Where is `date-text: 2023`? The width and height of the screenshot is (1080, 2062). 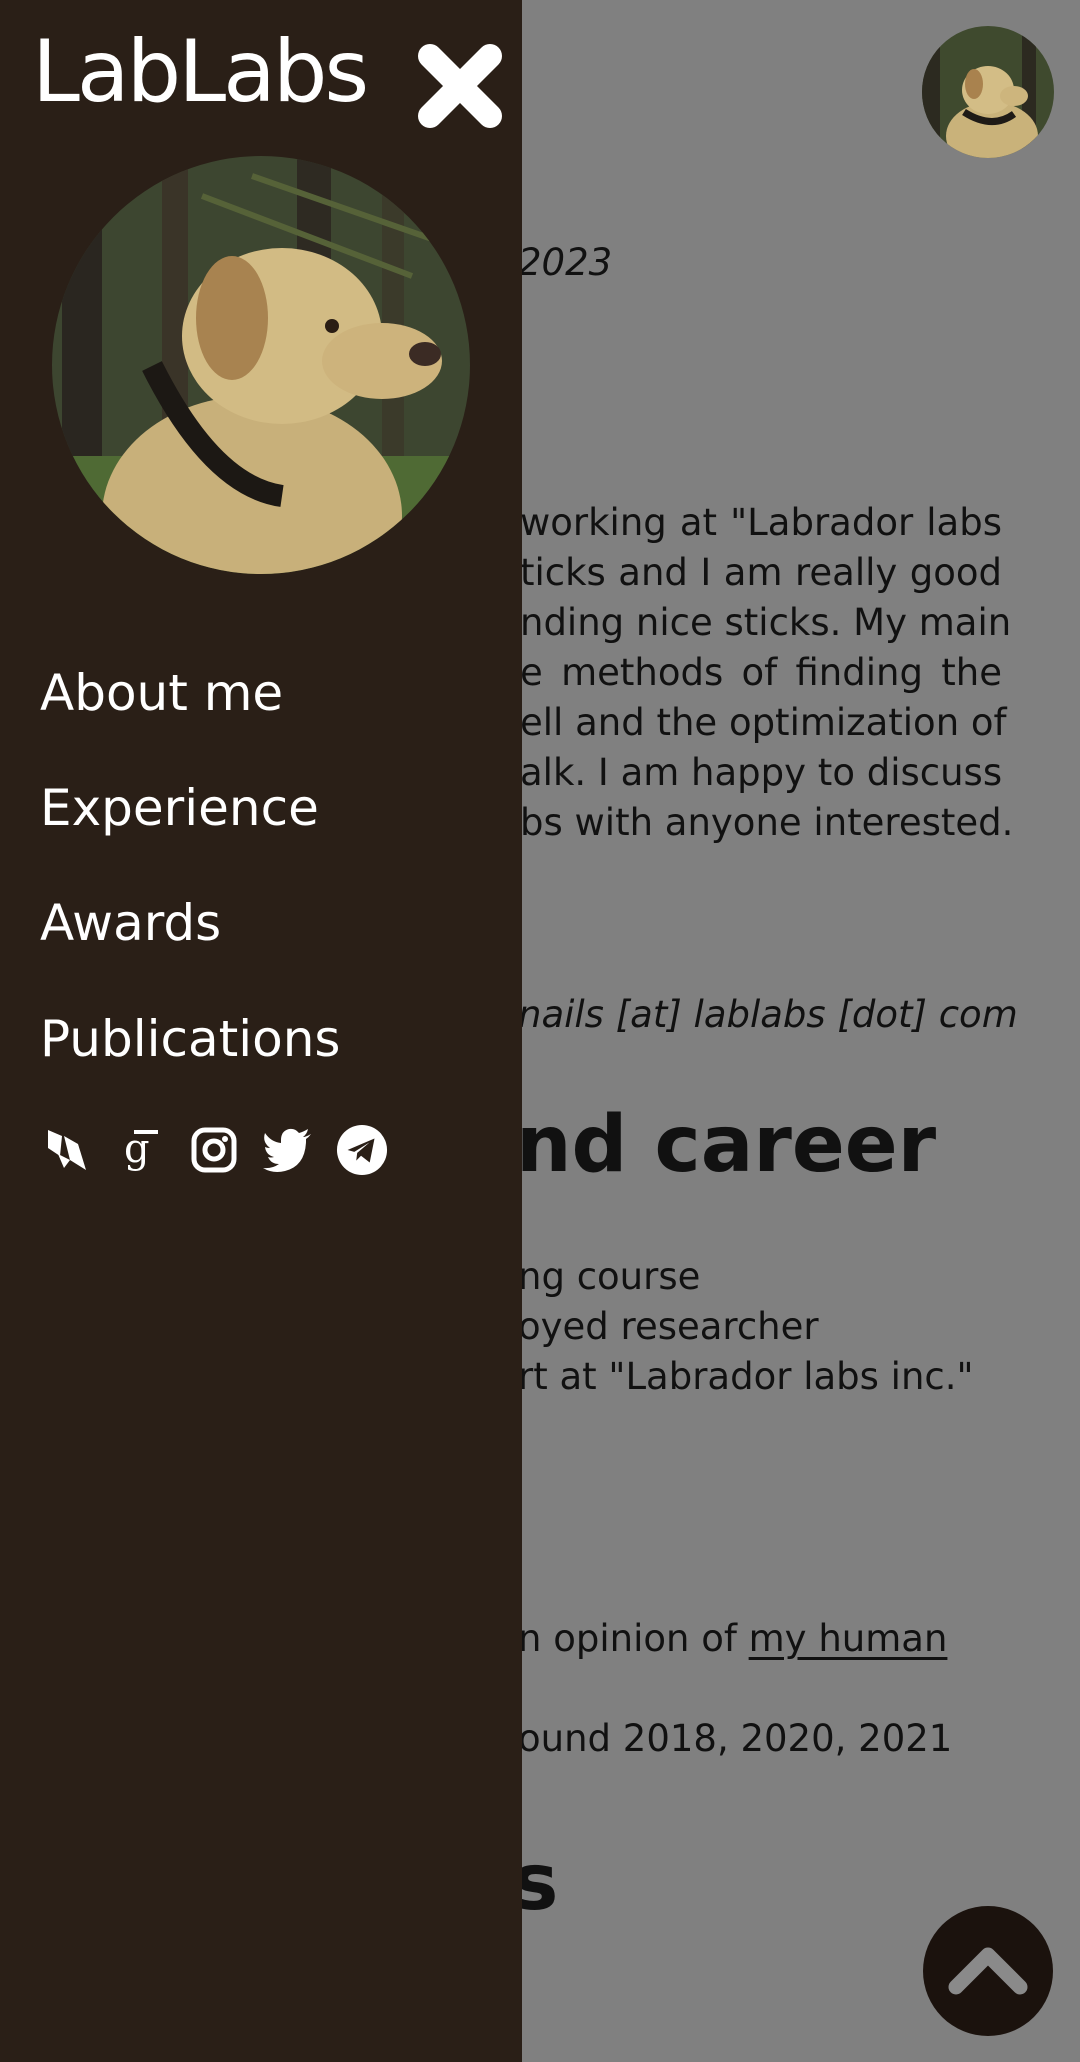 date-text: 2023 is located at coordinates (565, 262).